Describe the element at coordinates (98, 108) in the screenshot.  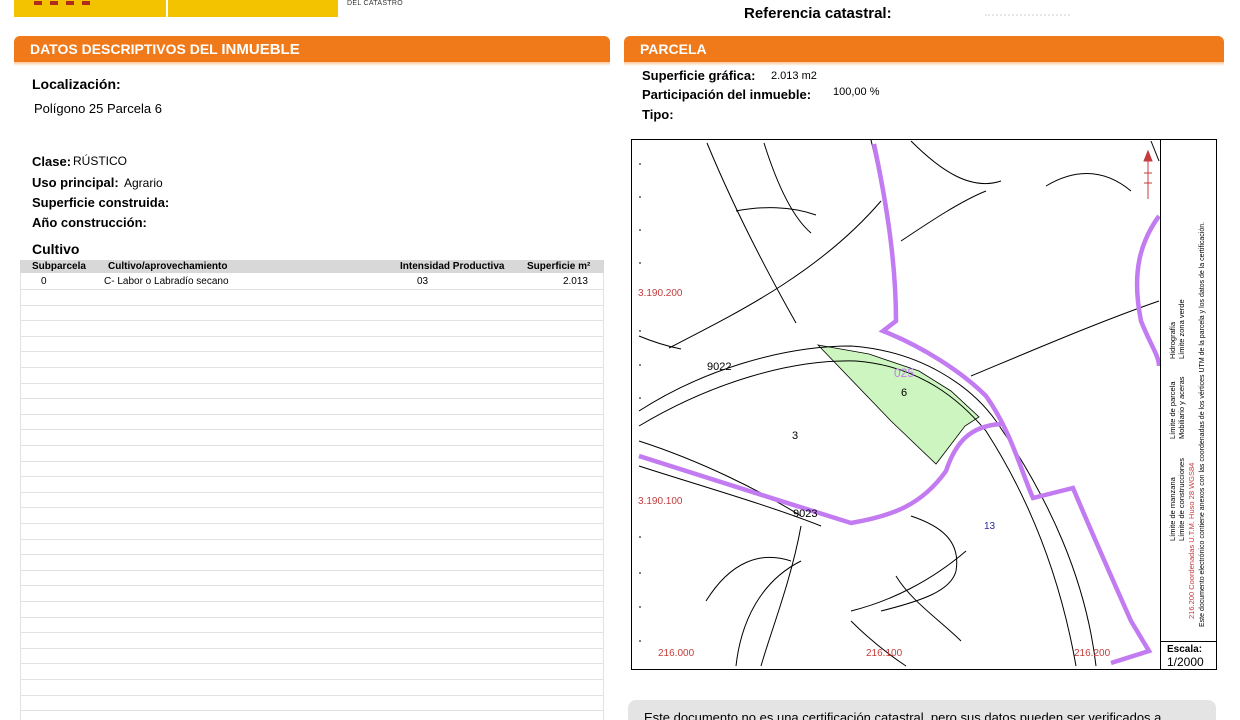
I see `localizacion-value: Polígono 25 Parcela 6` at that location.